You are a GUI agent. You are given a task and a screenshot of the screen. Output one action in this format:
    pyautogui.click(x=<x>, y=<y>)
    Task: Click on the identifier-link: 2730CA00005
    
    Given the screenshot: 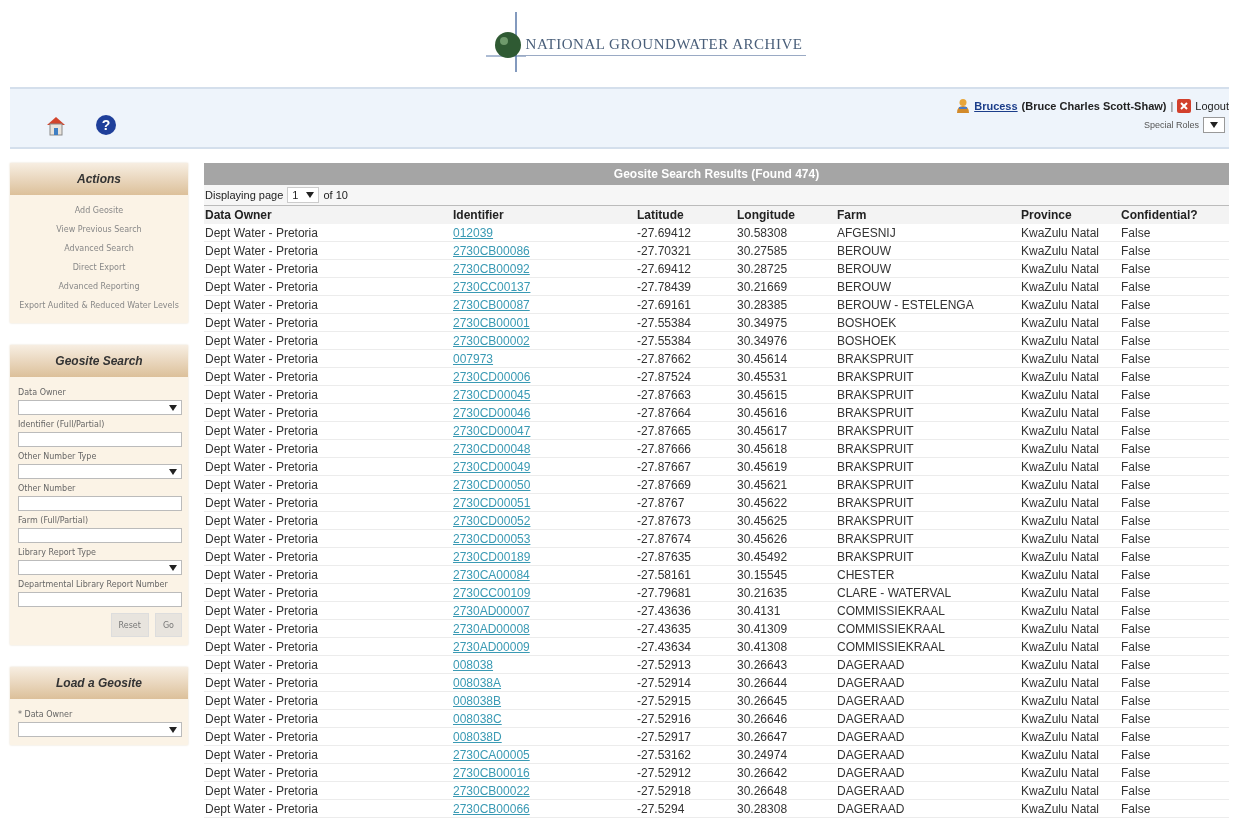 What is the action you would take?
    pyautogui.click(x=491, y=754)
    